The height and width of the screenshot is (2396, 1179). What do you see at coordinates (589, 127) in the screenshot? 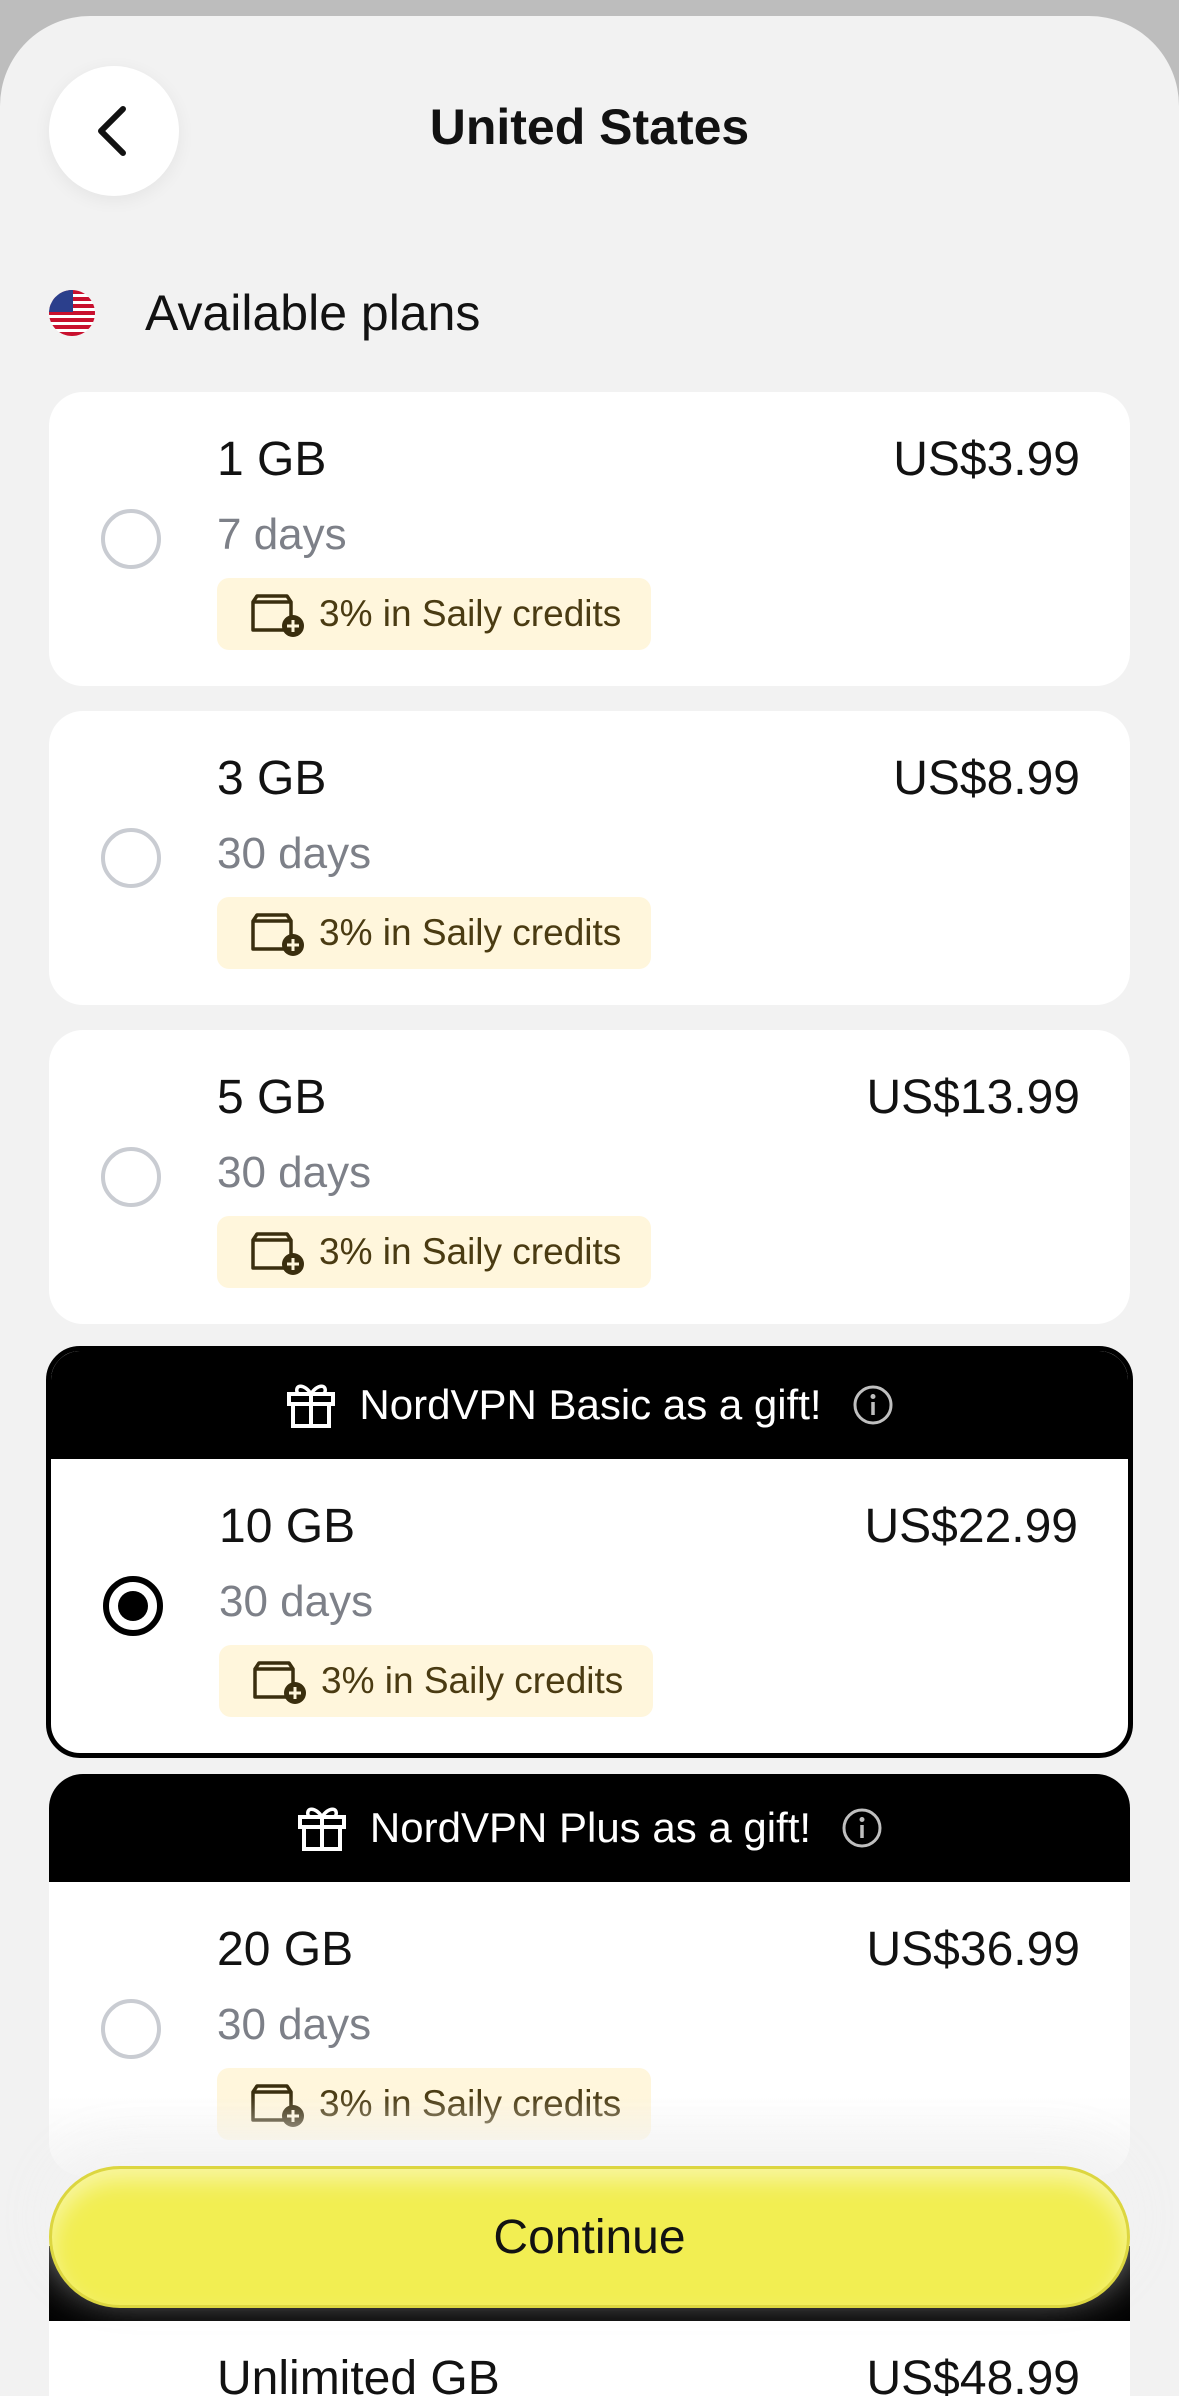
I see `page-title: United States` at bounding box center [589, 127].